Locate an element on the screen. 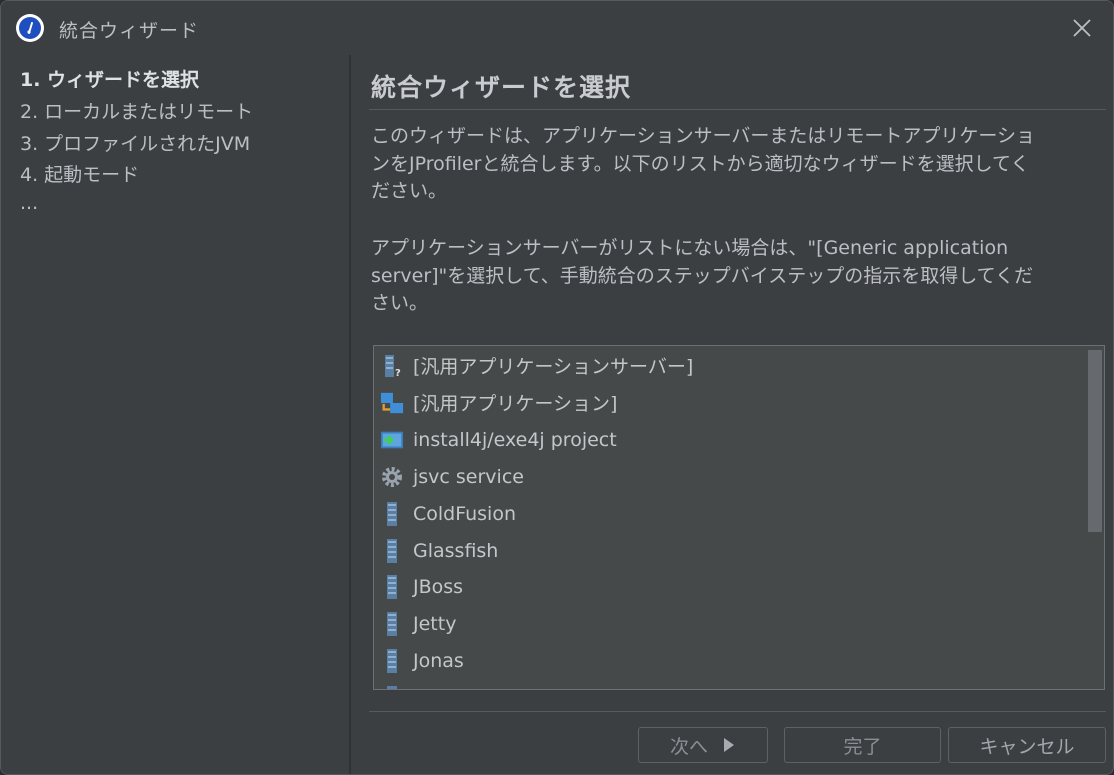 The image size is (1114, 775). list-item-jsvc: jsvc service is located at coordinates (729, 476).